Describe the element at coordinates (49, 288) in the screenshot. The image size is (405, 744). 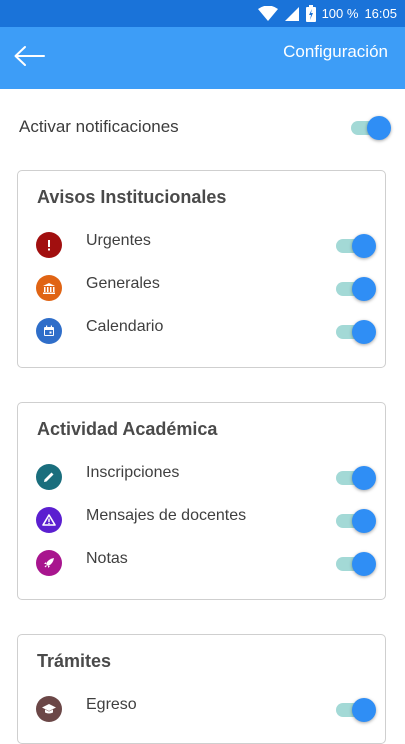
I see `institution-icon` at that location.